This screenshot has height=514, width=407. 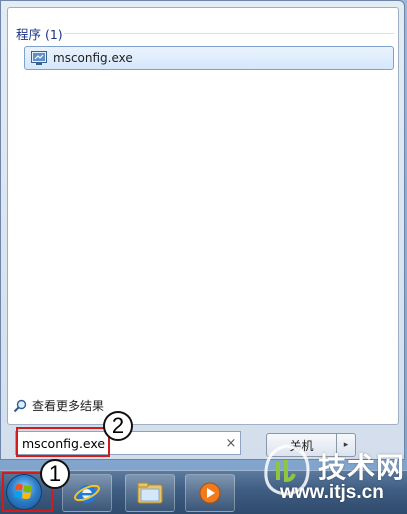 I want to click on chevron-right-icon: ▸, so click(x=346, y=445).